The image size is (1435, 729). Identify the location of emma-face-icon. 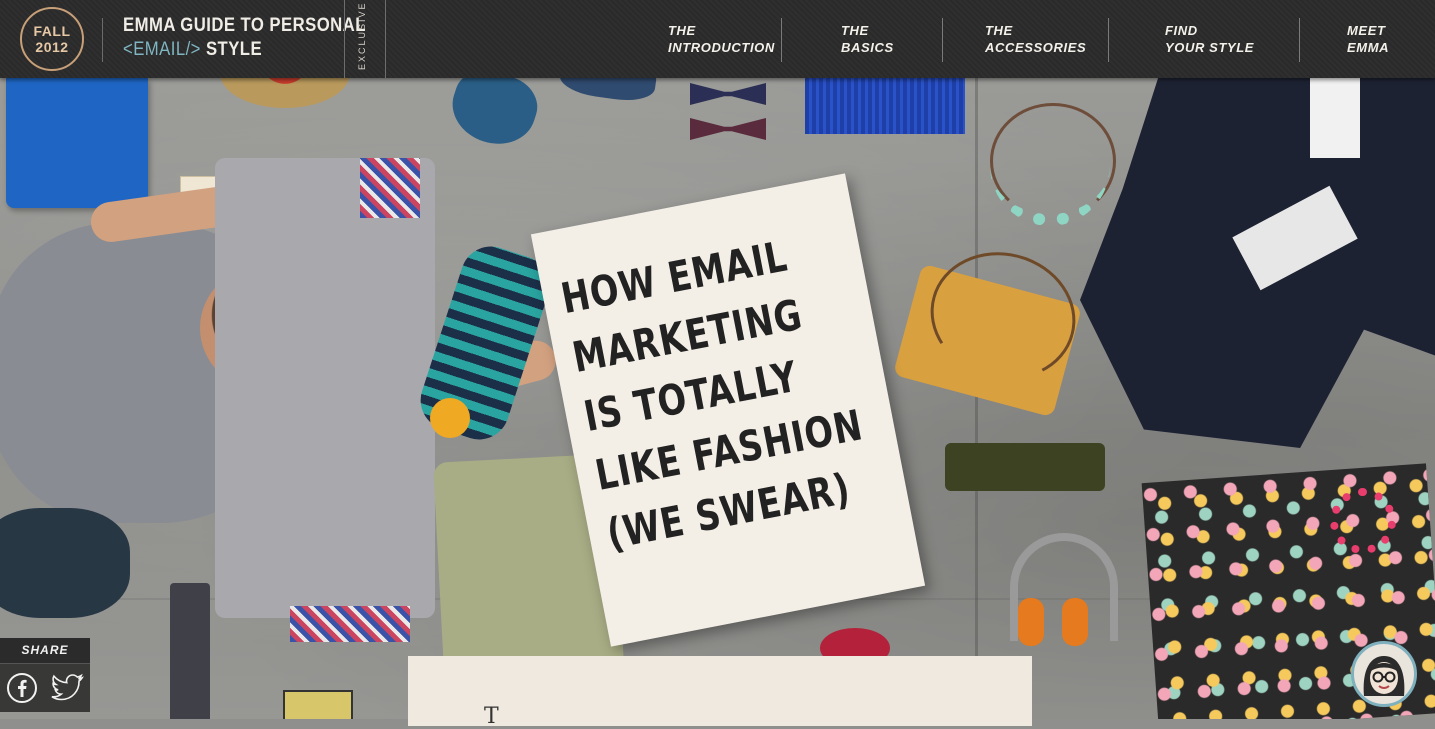
(1384, 676).